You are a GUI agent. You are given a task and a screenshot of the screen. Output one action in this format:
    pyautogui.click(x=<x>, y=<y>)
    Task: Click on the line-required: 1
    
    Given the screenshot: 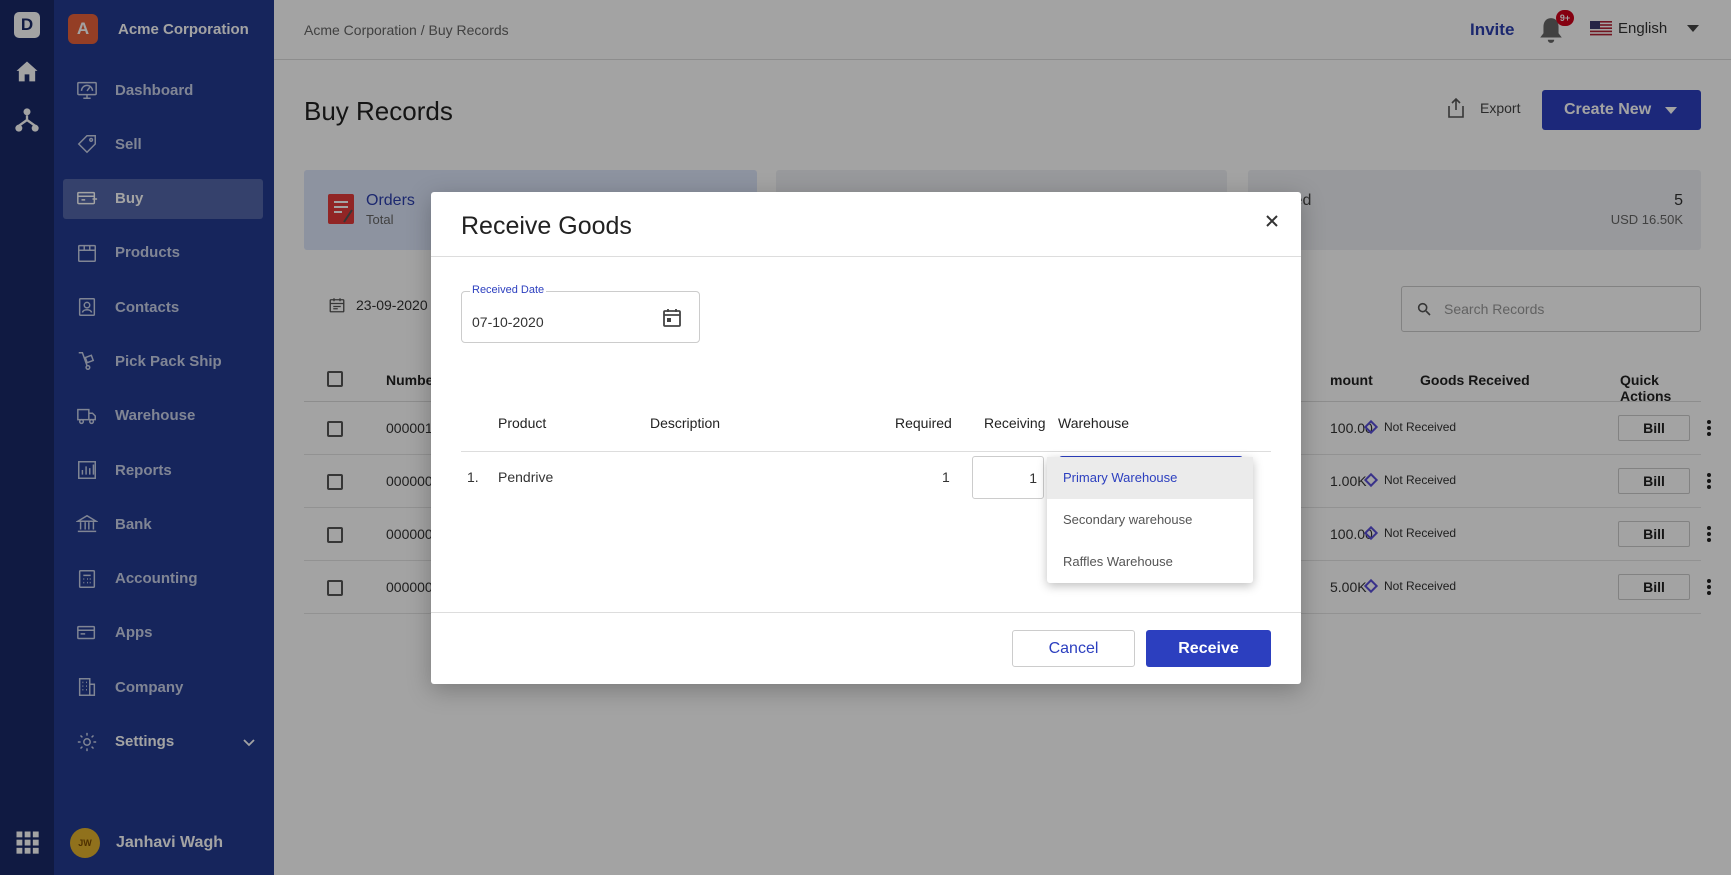 What is the action you would take?
    pyautogui.click(x=946, y=477)
    